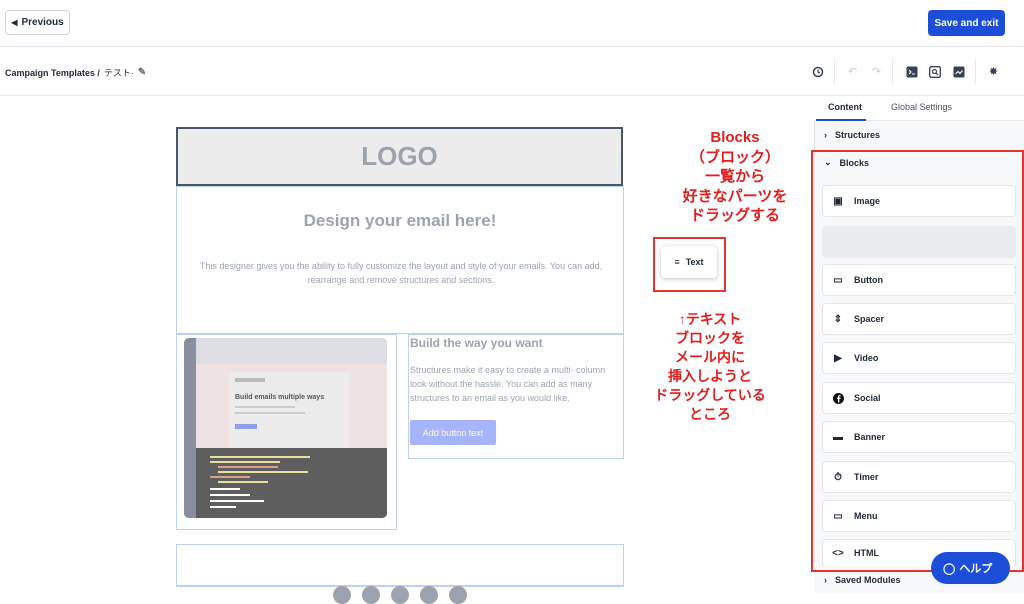 This screenshot has width=1024, height=604. I want to click on empty-section, so click(400, 565).